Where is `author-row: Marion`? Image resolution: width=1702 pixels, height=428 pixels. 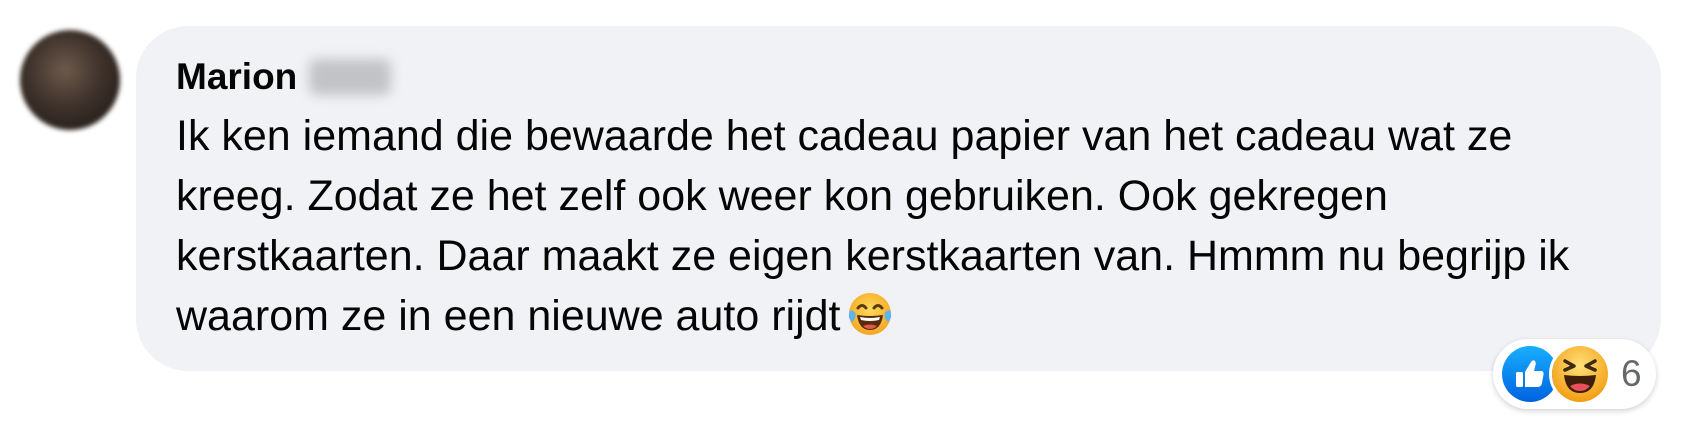
author-row: Marion is located at coordinates (284, 77).